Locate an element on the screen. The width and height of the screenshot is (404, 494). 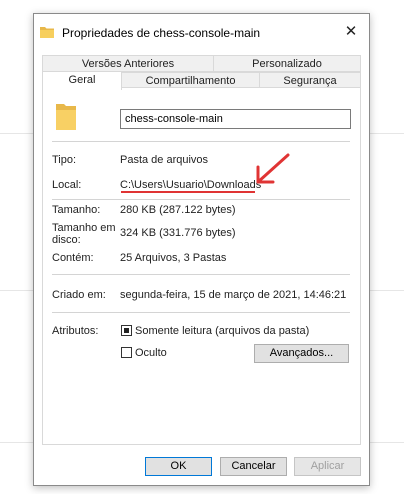
type-label: Tipo: is located at coordinates (64, 160).